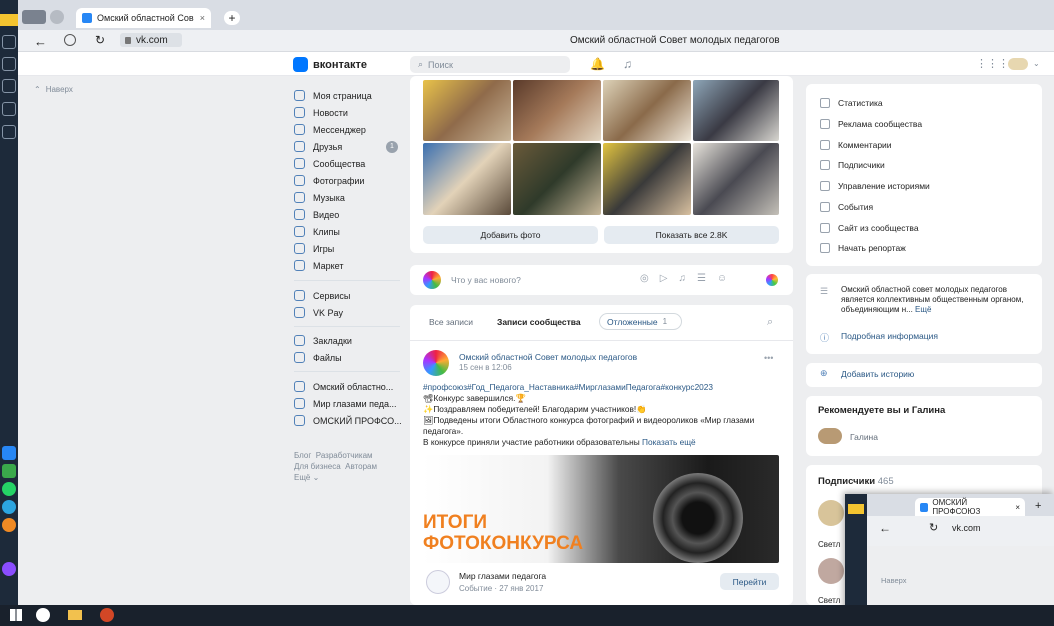 This screenshot has height=626, width=1054. What do you see at coordinates (539, 322) in the screenshot?
I see `tab-community-posts: Записи сообщества` at bounding box center [539, 322].